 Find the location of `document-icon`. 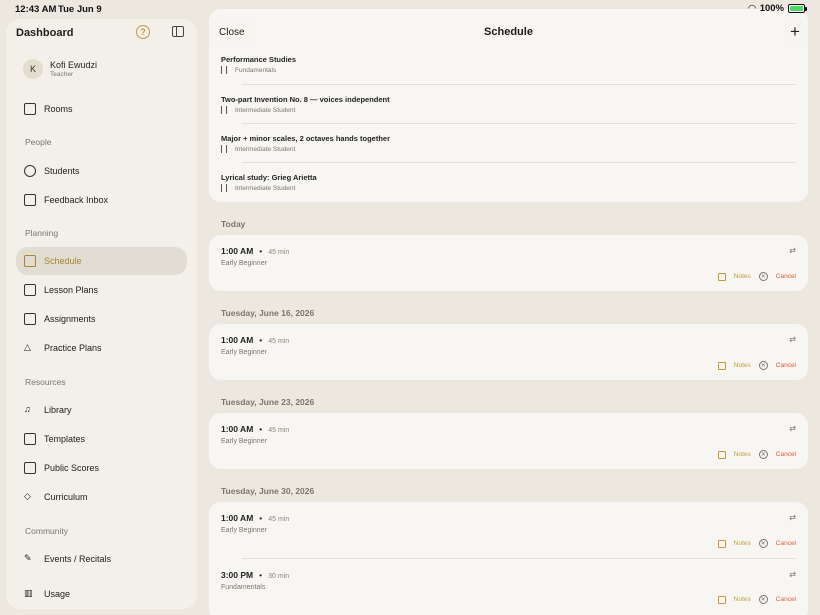

document-icon is located at coordinates (30, 319).